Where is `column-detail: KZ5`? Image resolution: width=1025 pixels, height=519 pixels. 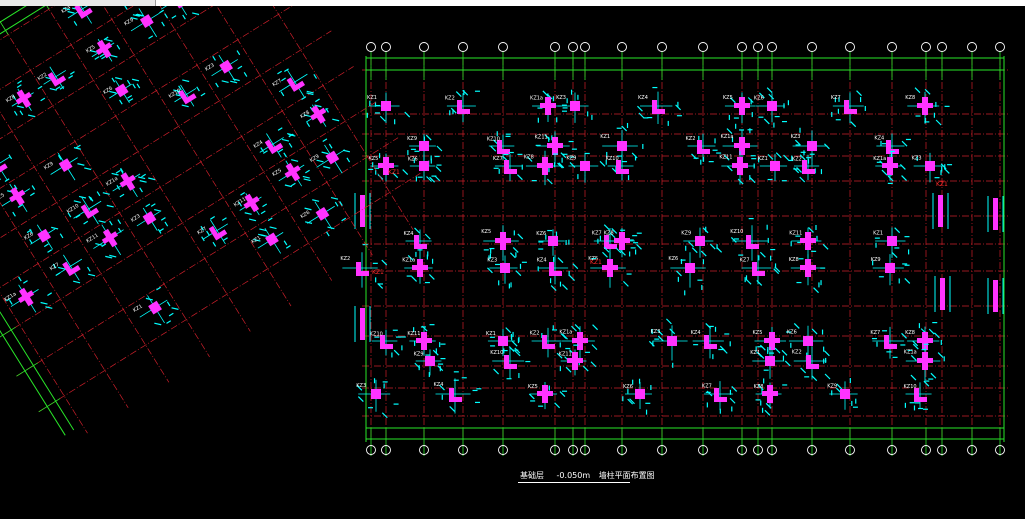
column-detail: KZ5 is located at coordinates (610, 267).